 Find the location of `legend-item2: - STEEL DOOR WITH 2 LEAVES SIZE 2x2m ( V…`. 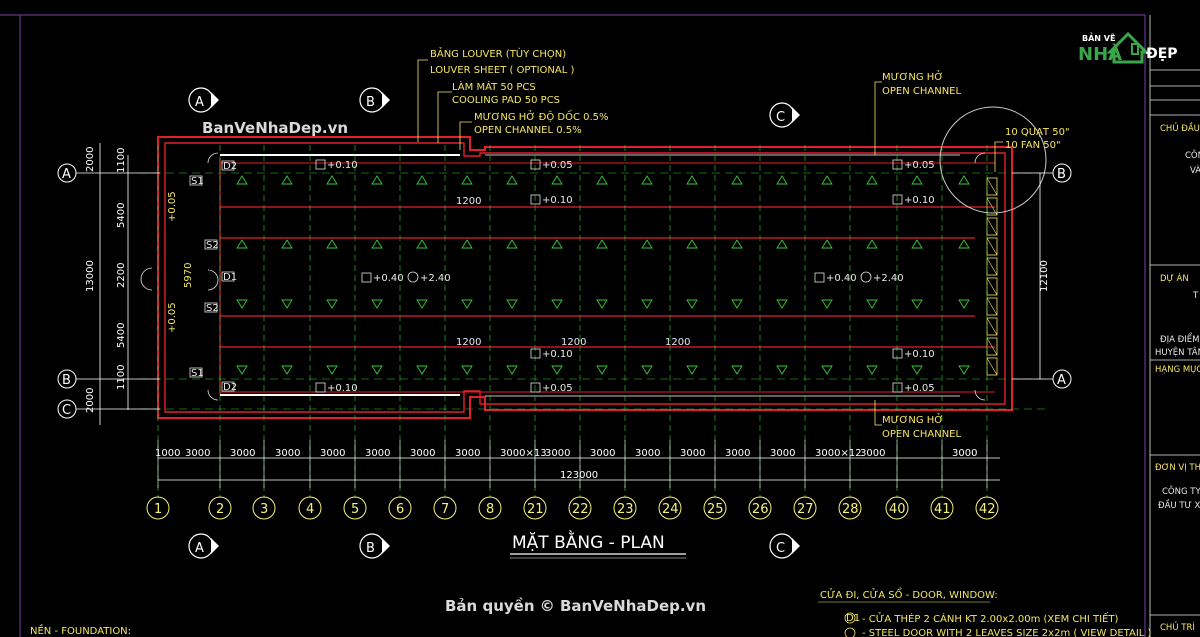

legend-item2: - STEEL DOOR WITH 2 LEAVES SIZE 2x2m ( V… is located at coordinates (1007, 632).